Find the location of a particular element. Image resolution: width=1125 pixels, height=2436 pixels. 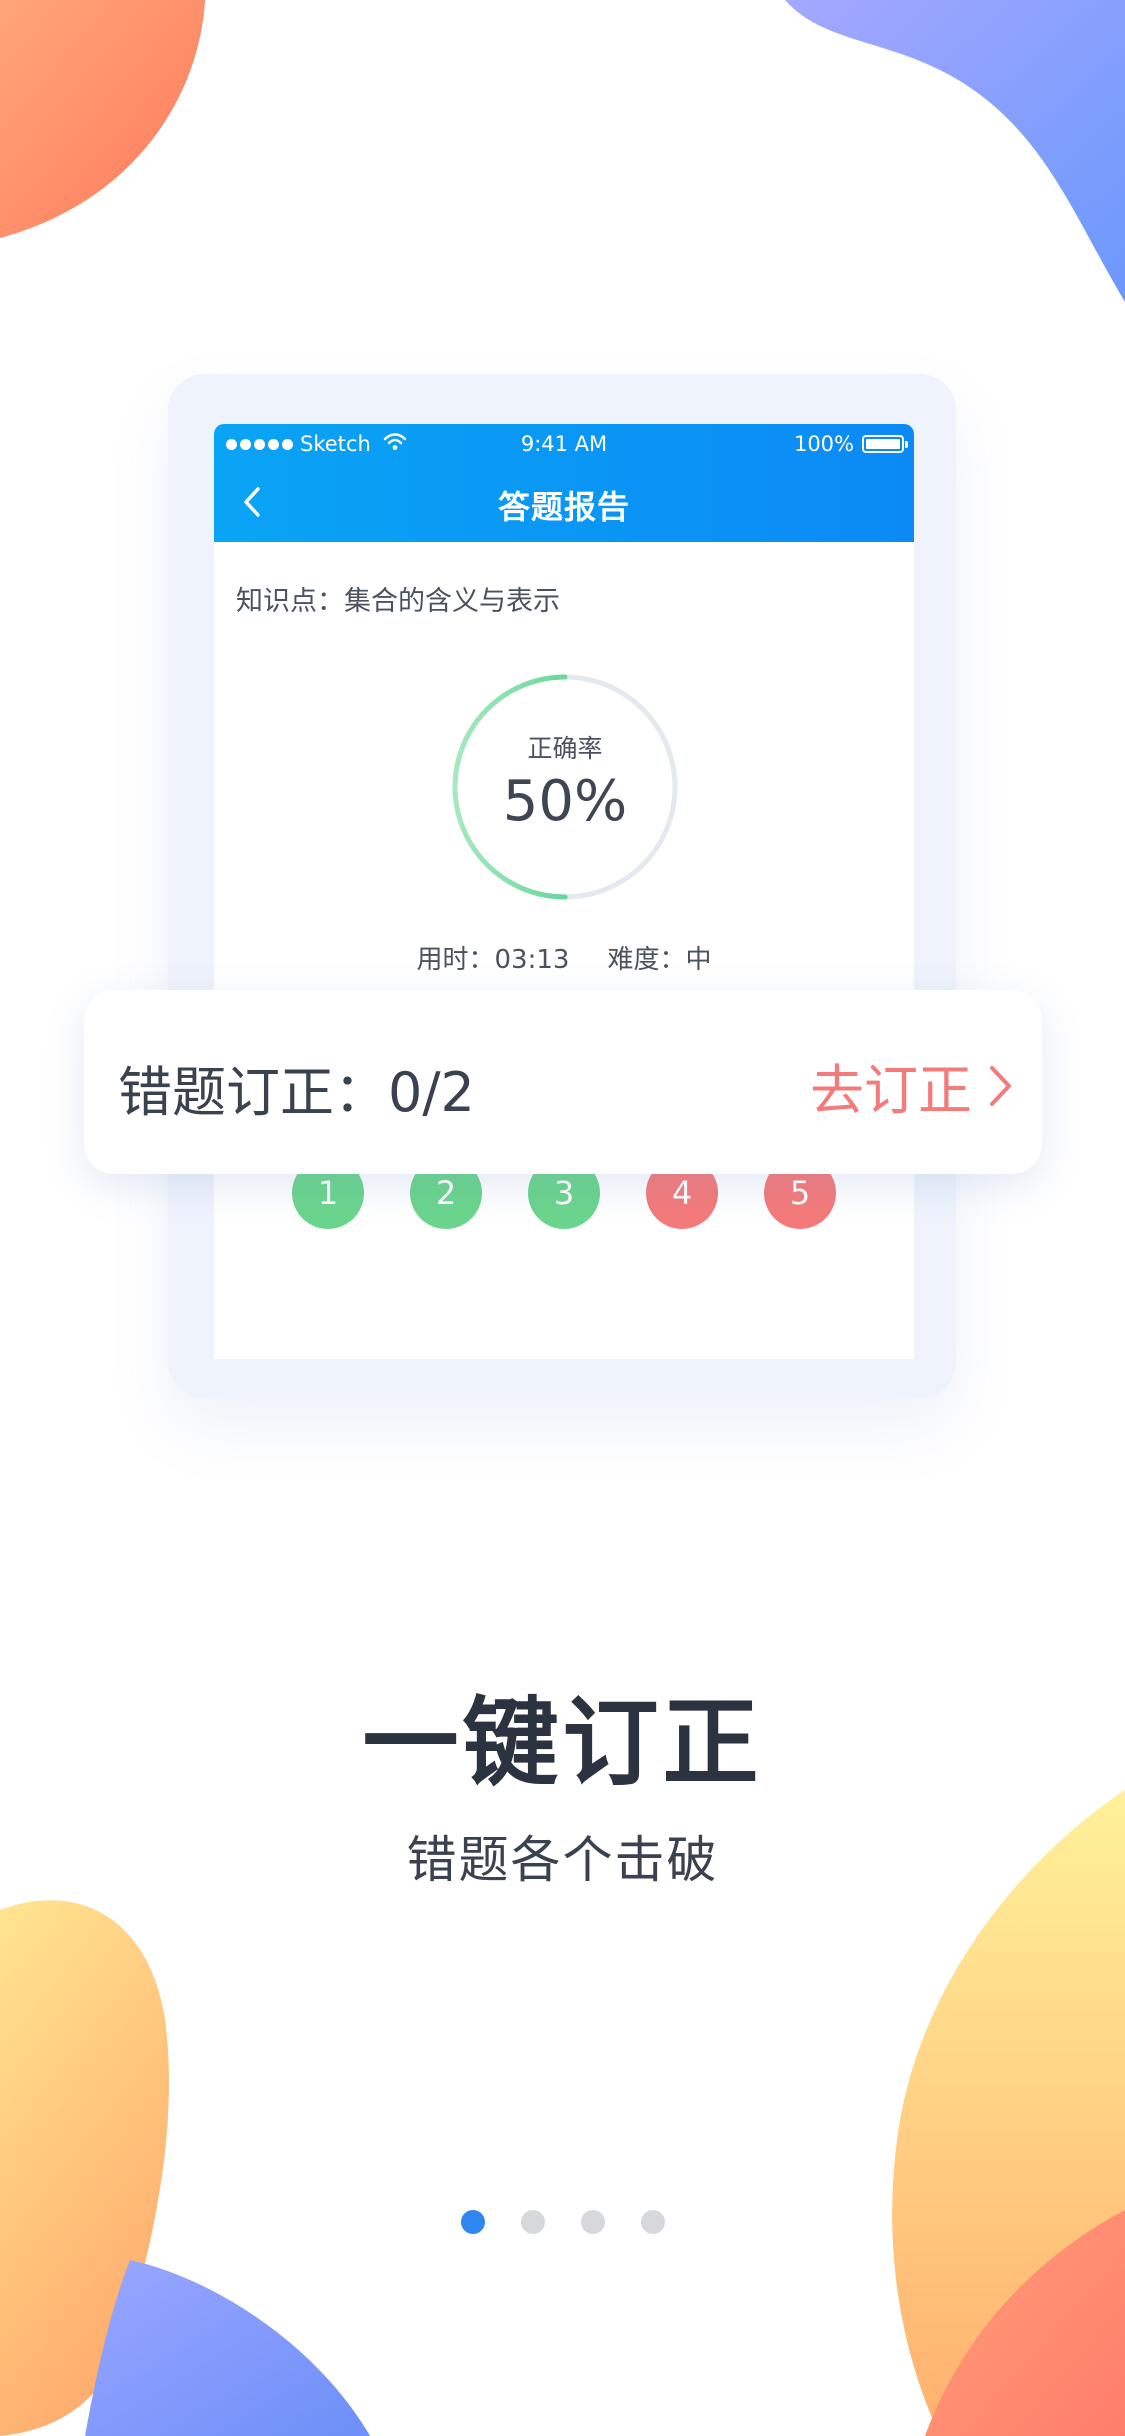

decorative-blob-top-right is located at coordinates (955, 151).